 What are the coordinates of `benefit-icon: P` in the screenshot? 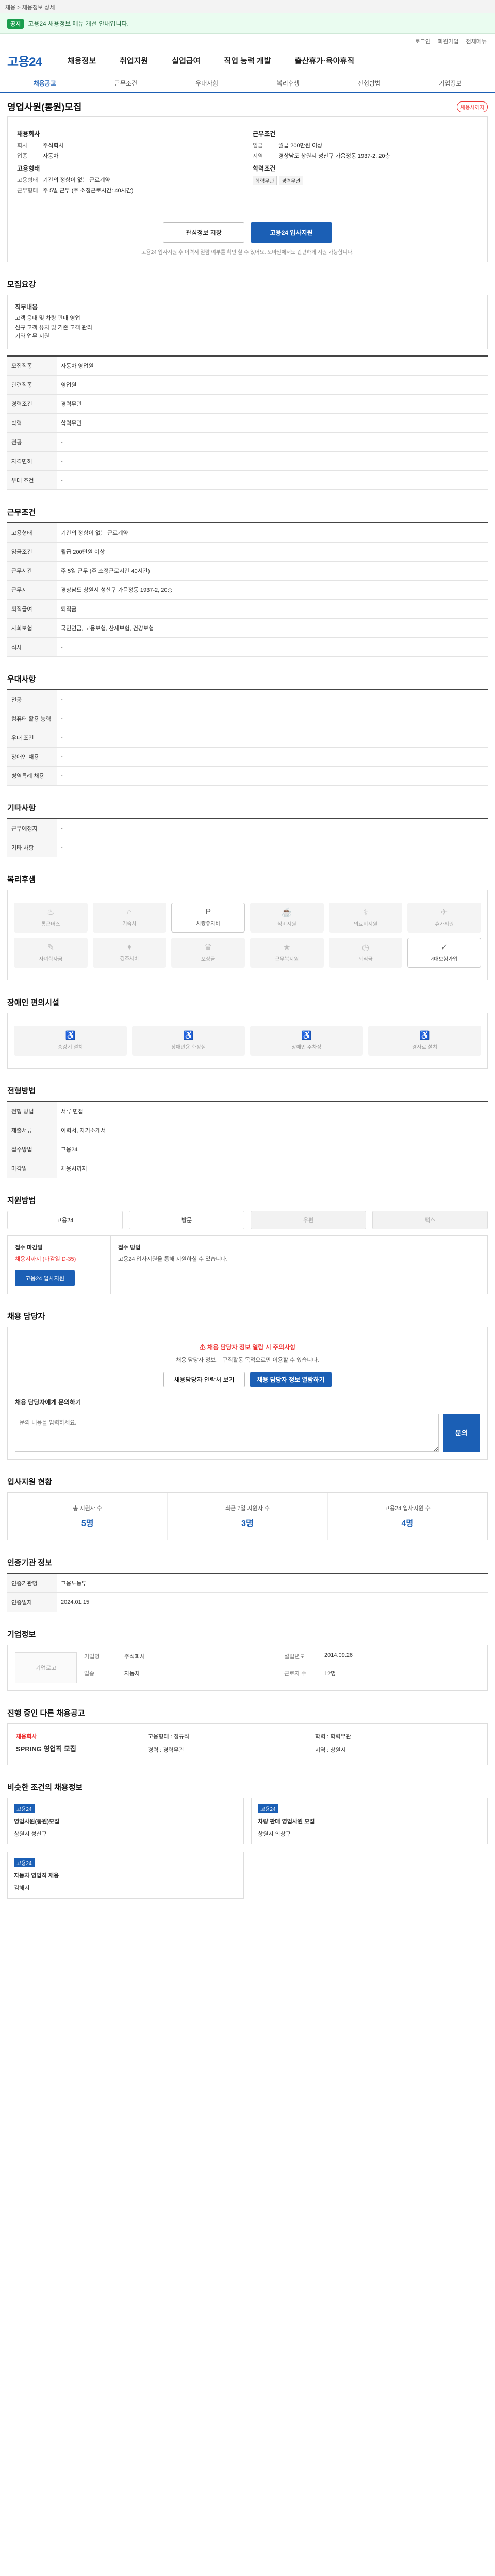 It's located at (208, 913).